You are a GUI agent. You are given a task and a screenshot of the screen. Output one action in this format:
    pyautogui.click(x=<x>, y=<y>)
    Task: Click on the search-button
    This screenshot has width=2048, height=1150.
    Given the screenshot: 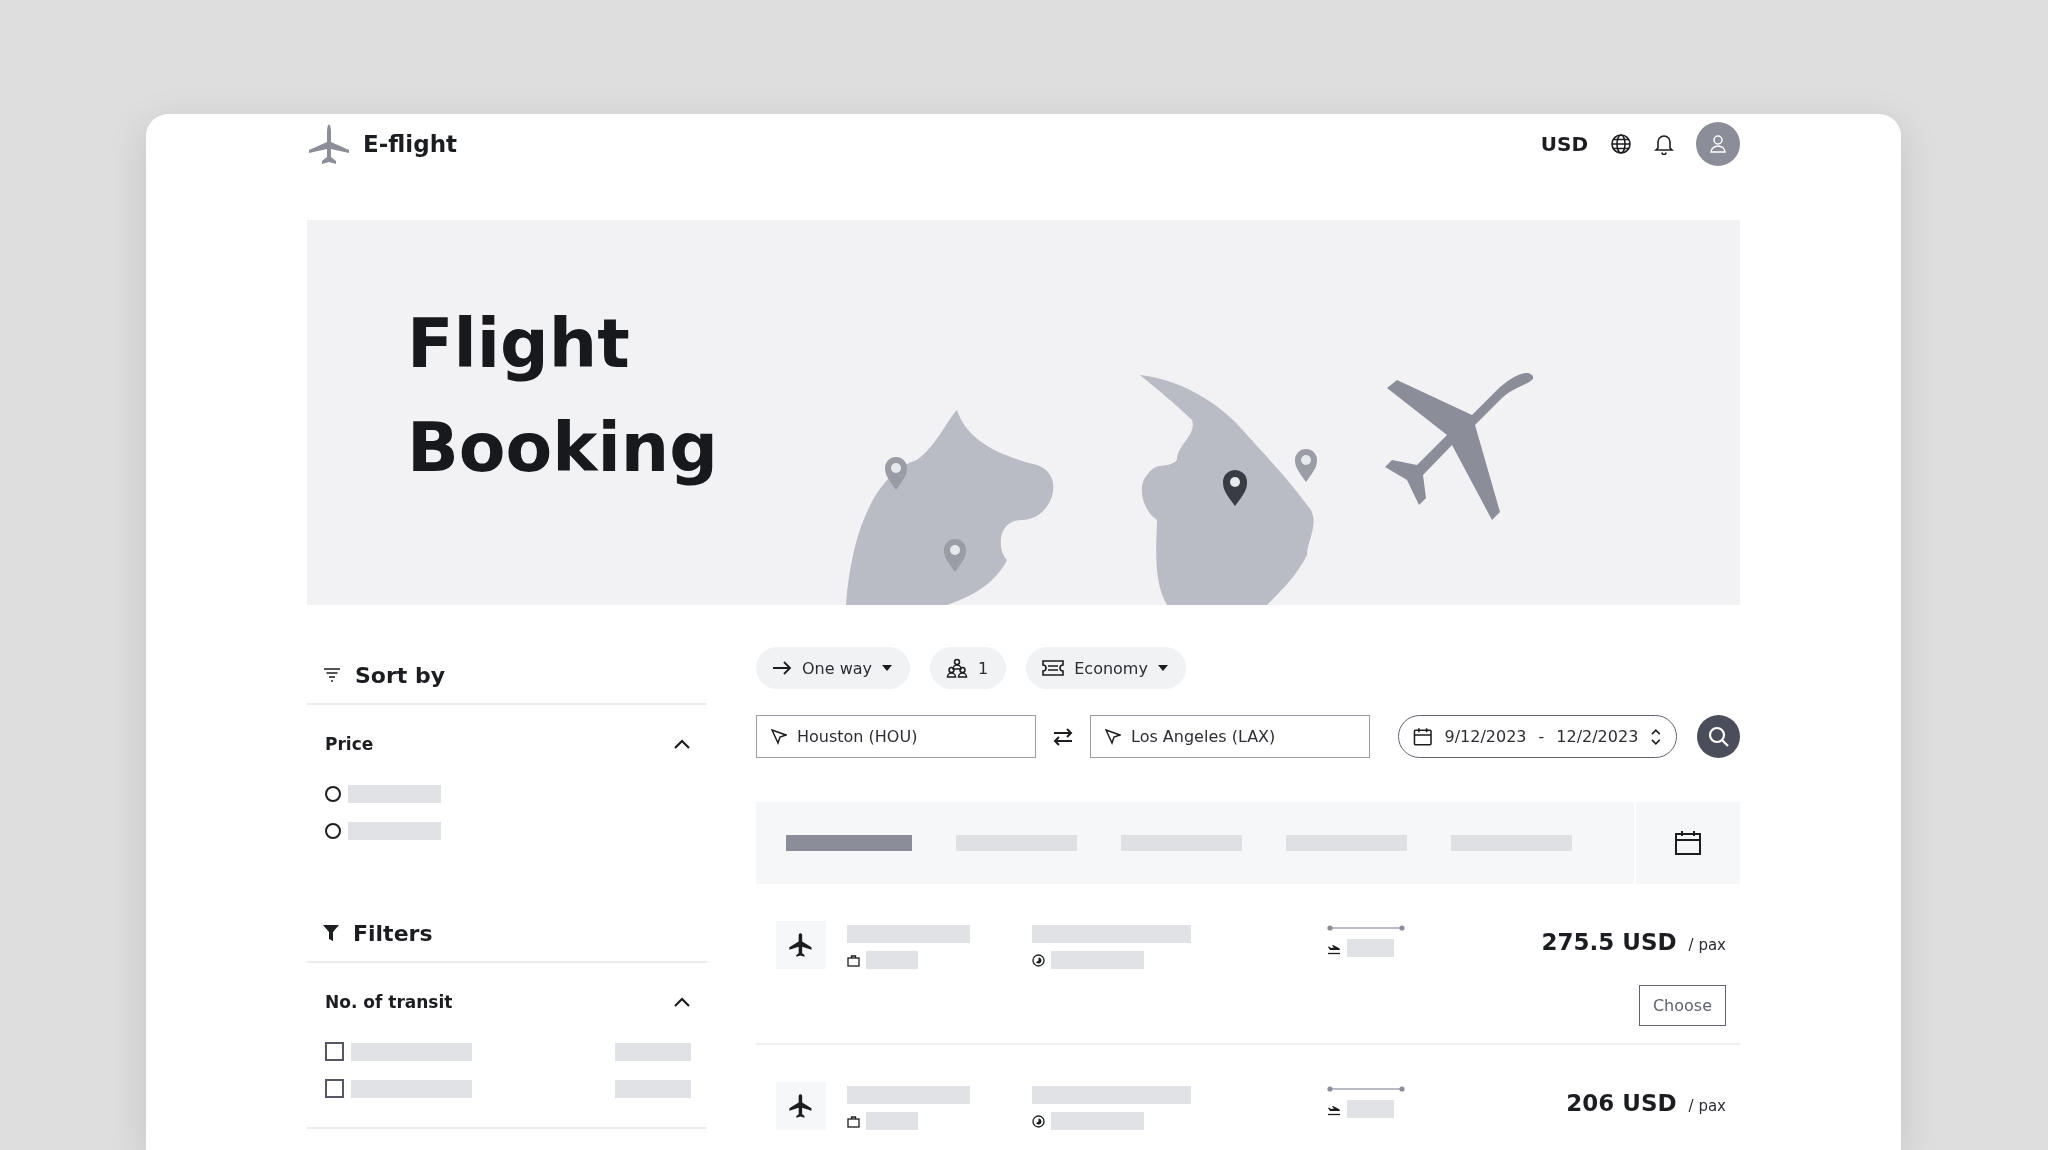 What is the action you would take?
    pyautogui.click(x=1718, y=736)
    